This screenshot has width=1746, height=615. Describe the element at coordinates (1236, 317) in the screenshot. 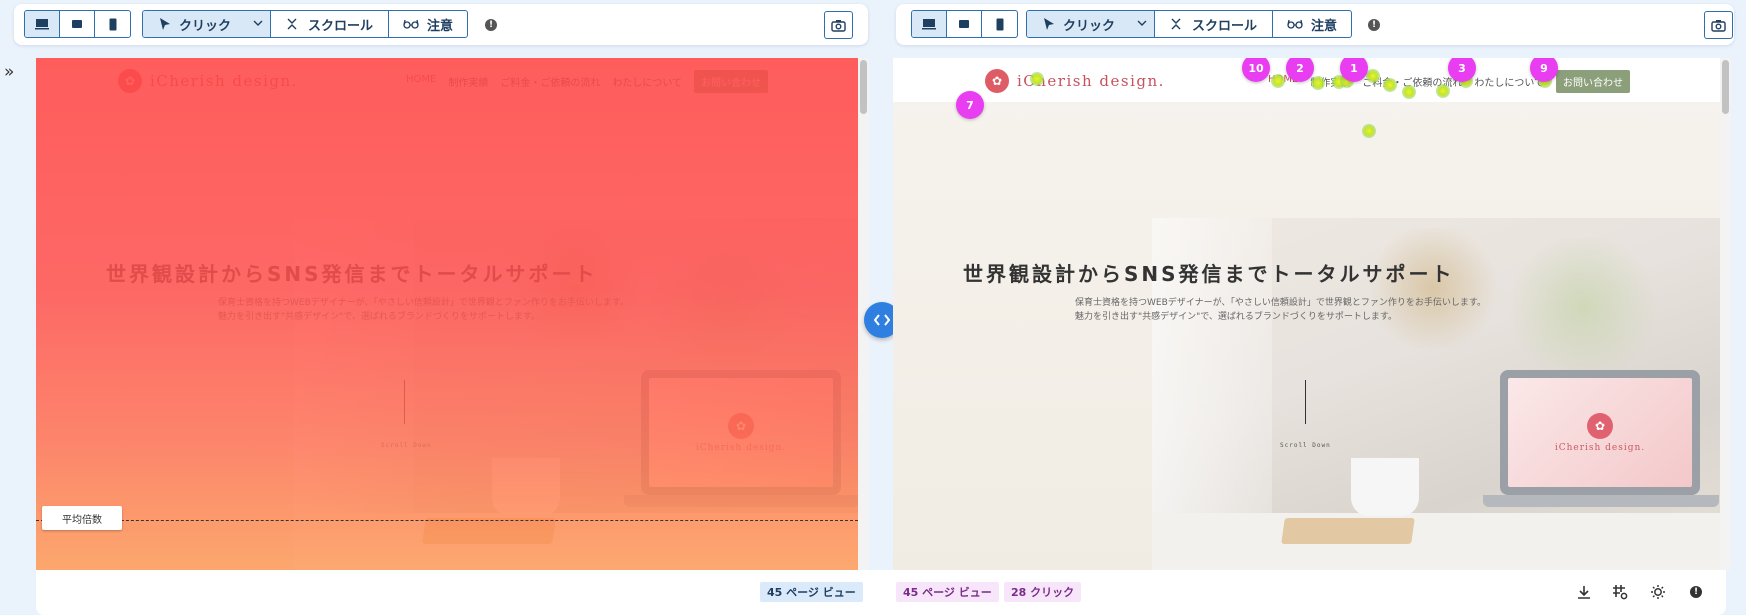

I see `hero-subtext-line: 魅力を引き出す"共感デザイン"で、選ばれるブランドづくりをサポートします。` at that location.